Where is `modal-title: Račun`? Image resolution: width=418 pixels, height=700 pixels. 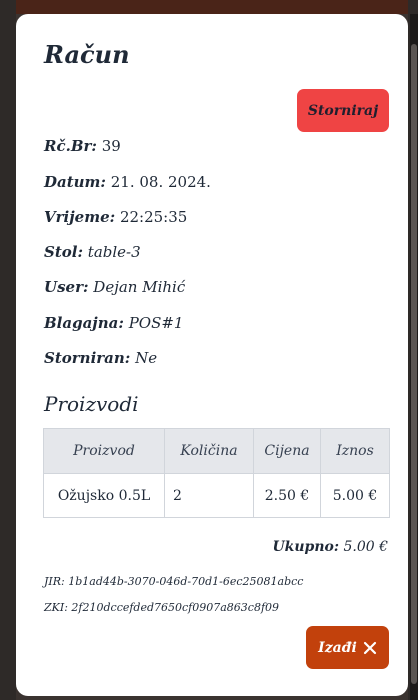 modal-title: Račun is located at coordinates (87, 54).